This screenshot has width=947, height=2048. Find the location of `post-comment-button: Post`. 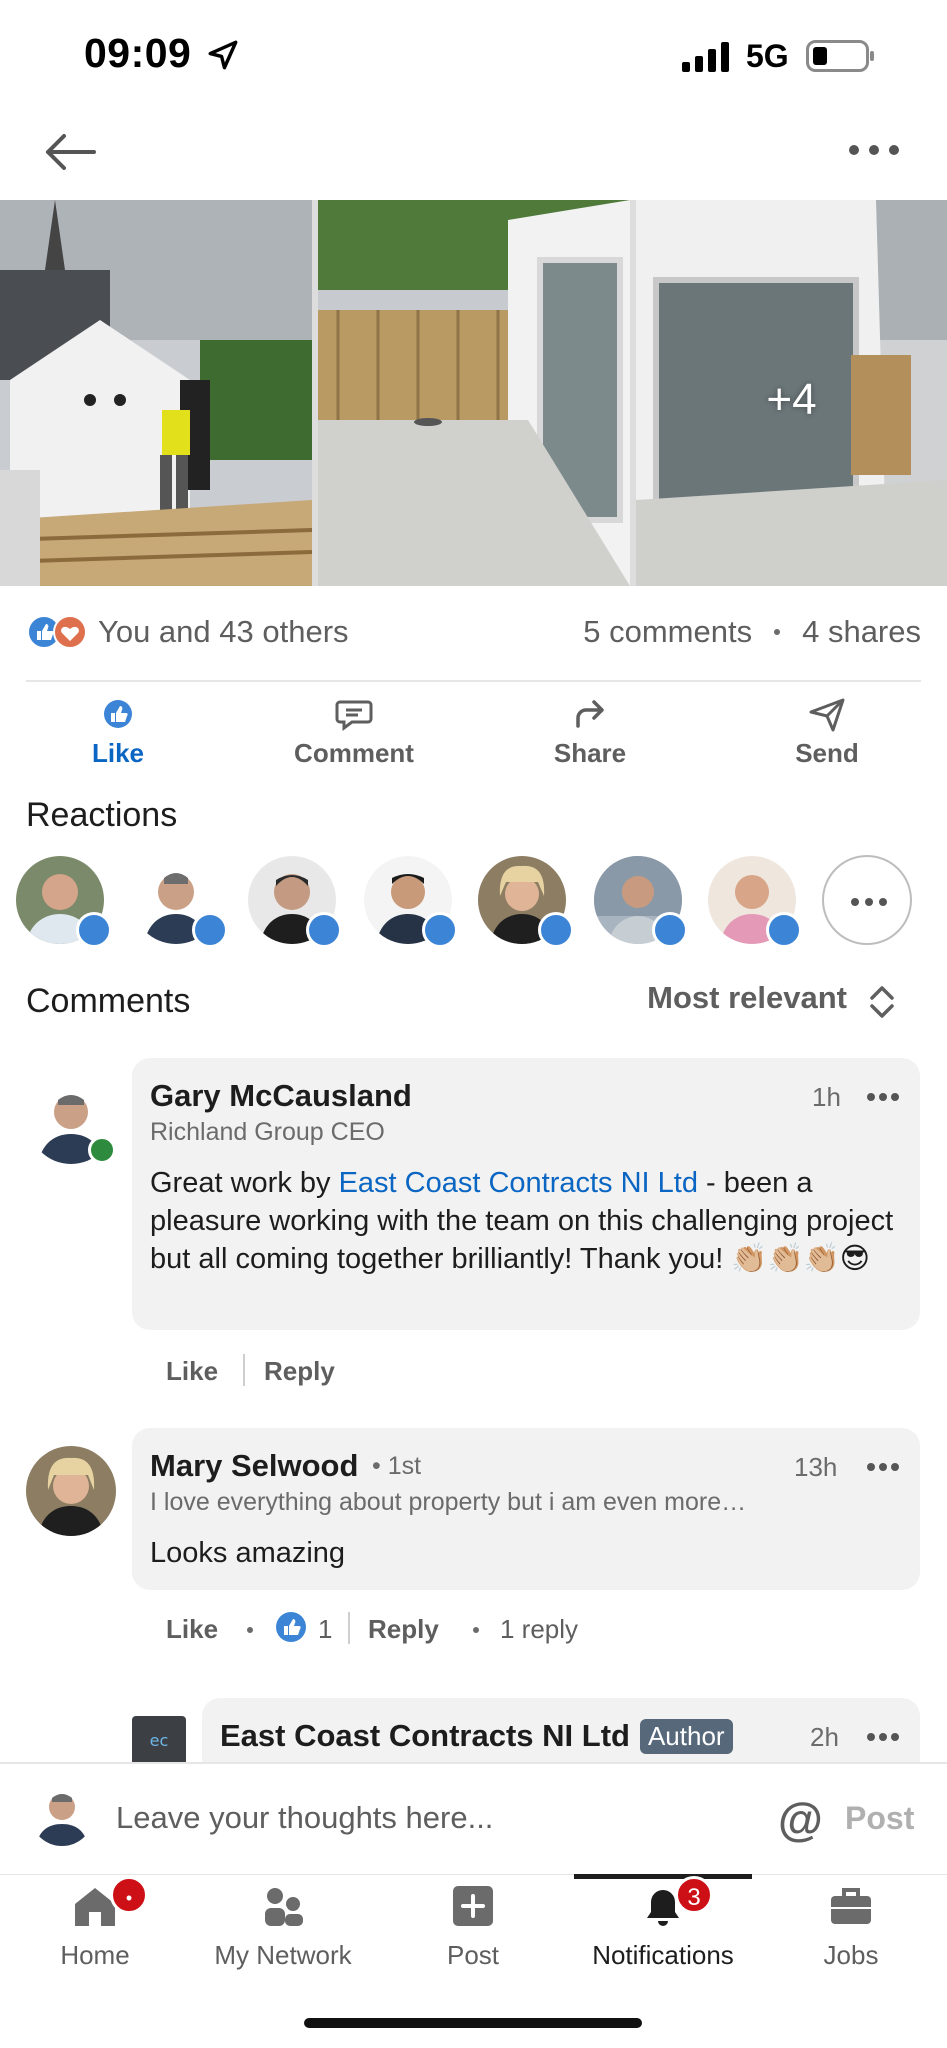

post-comment-button: Post is located at coordinates (879, 1818).